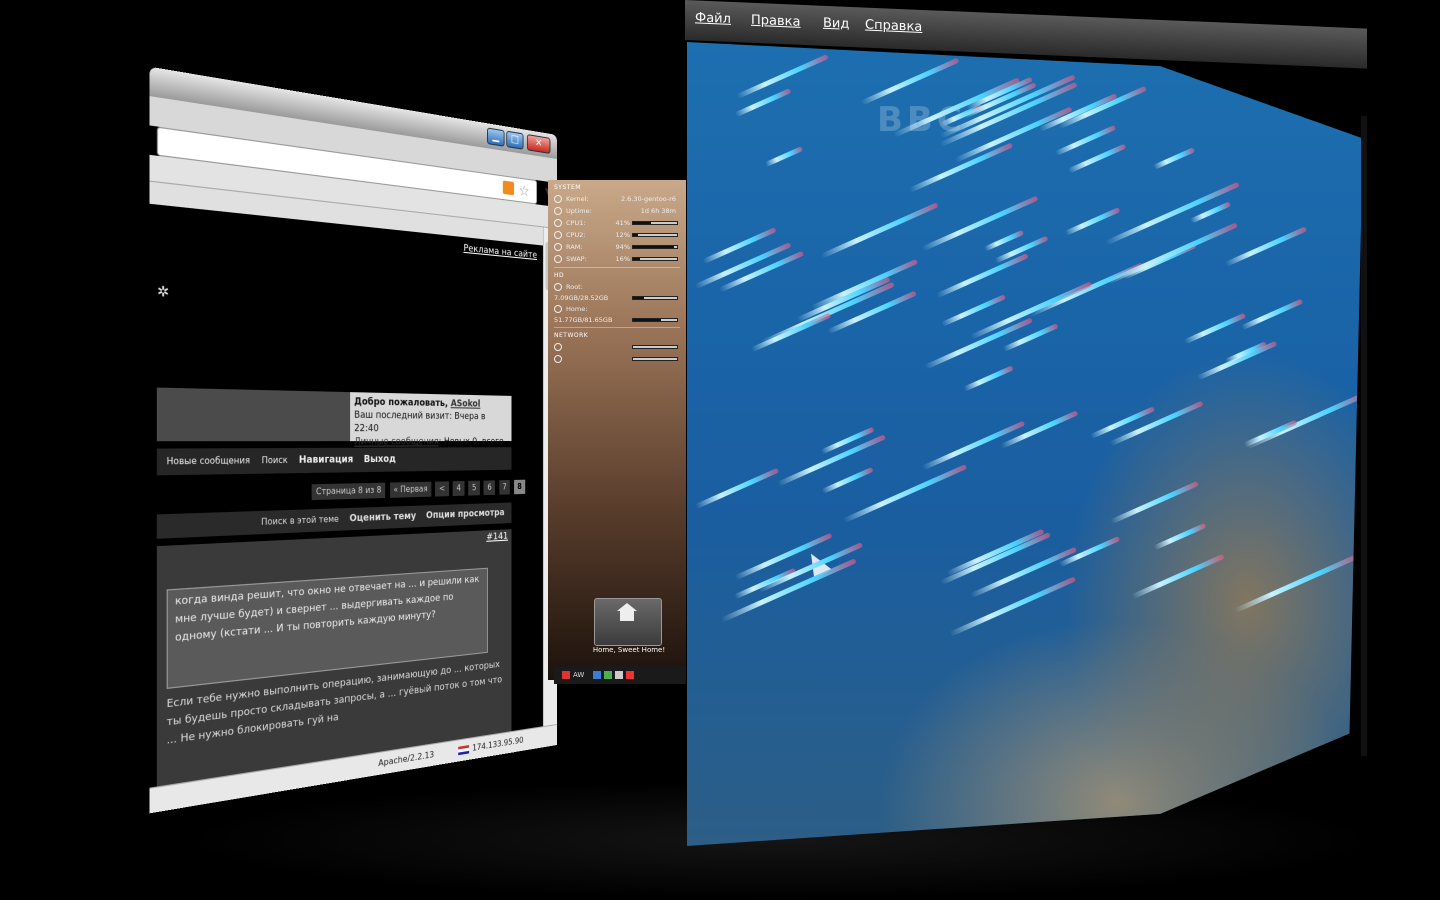 This screenshot has height=900, width=1440. I want to click on ram-icon, so click(558, 247).